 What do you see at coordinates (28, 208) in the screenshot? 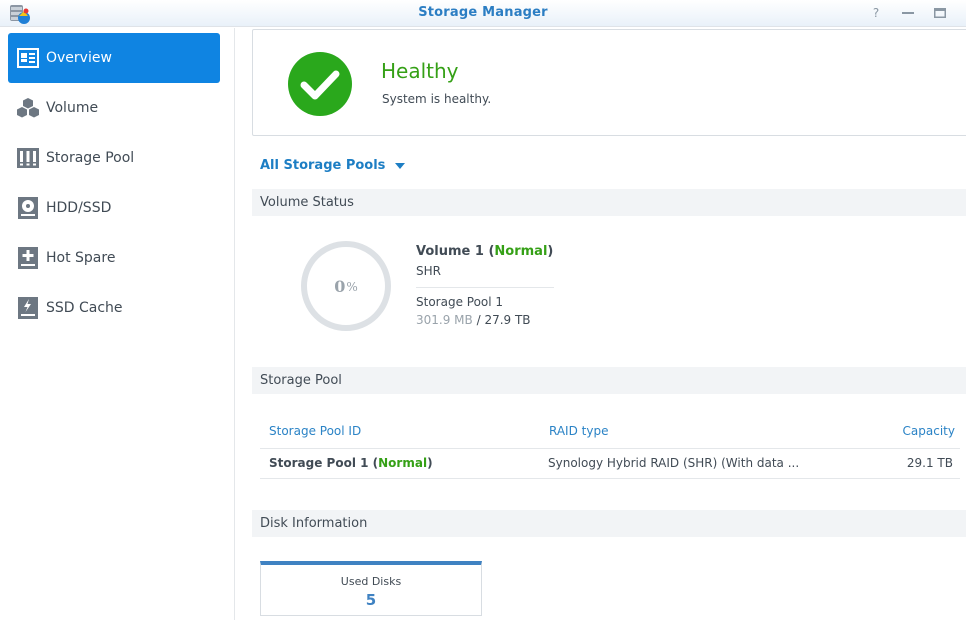
I see `hdd-icon` at bounding box center [28, 208].